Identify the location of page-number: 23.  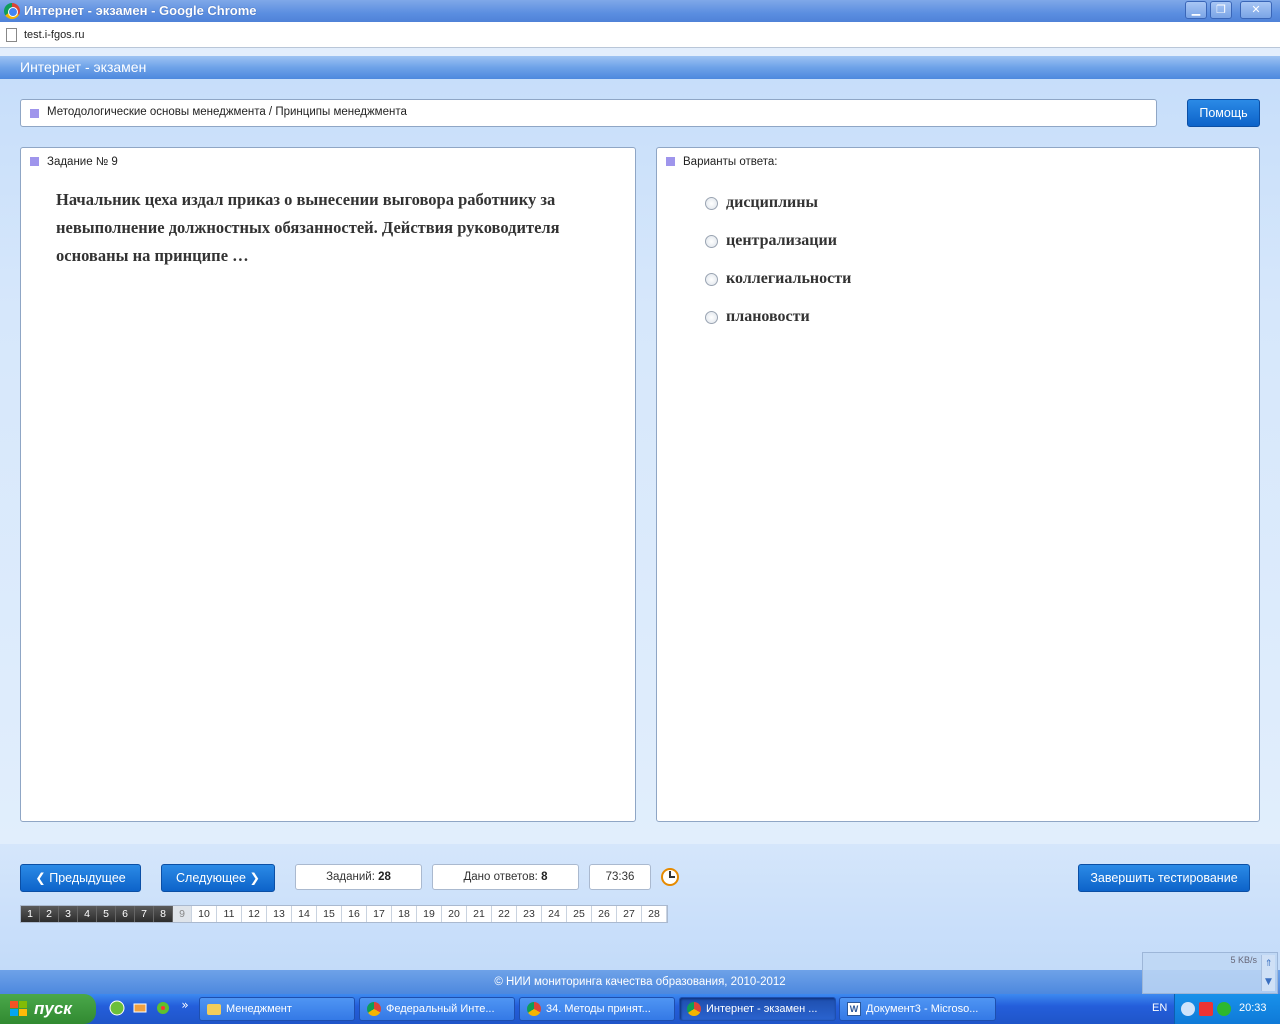
(529, 914).